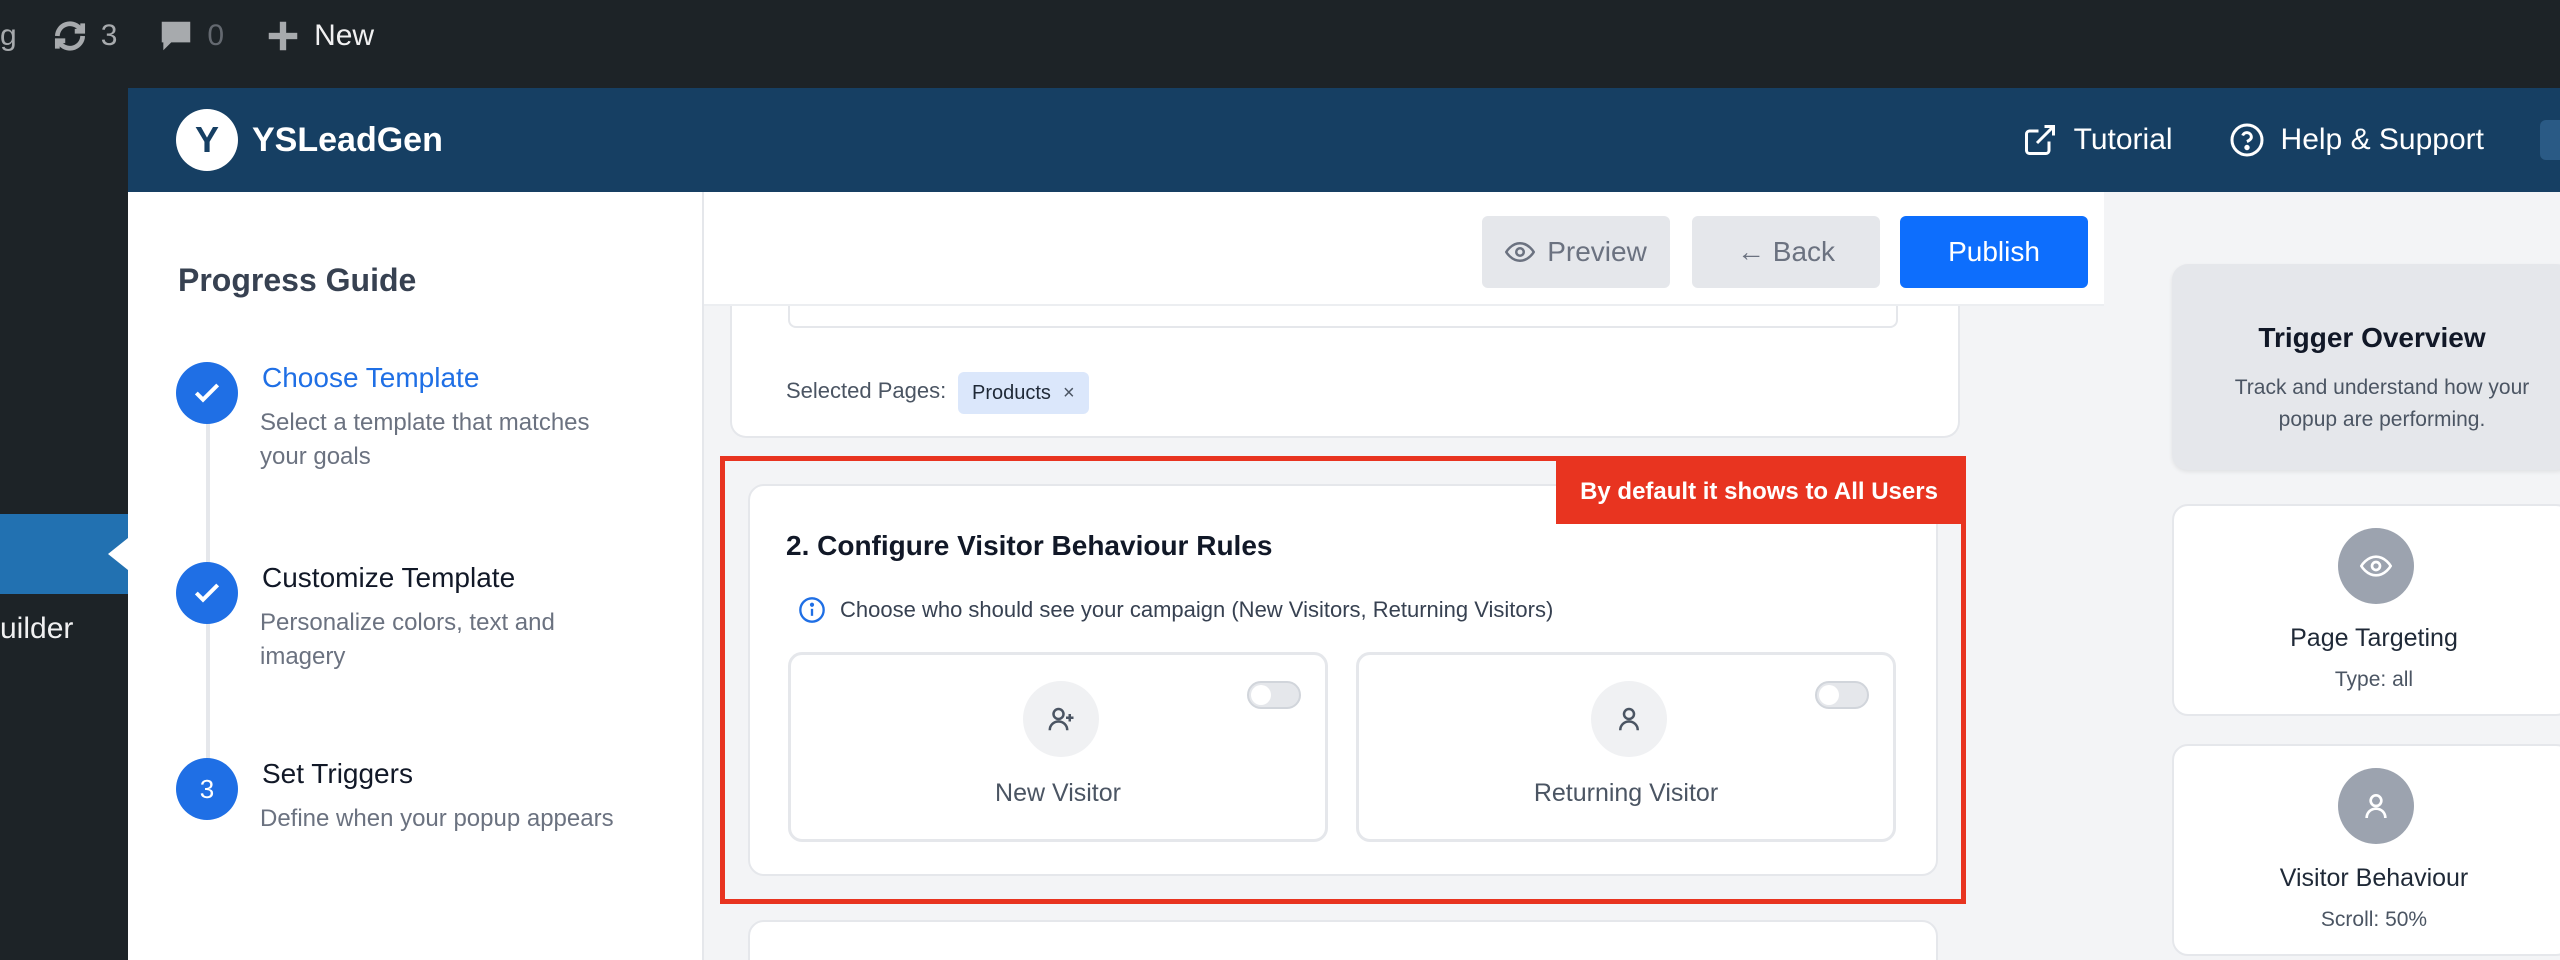  I want to click on help-label: Help & Support, so click(2382, 139).